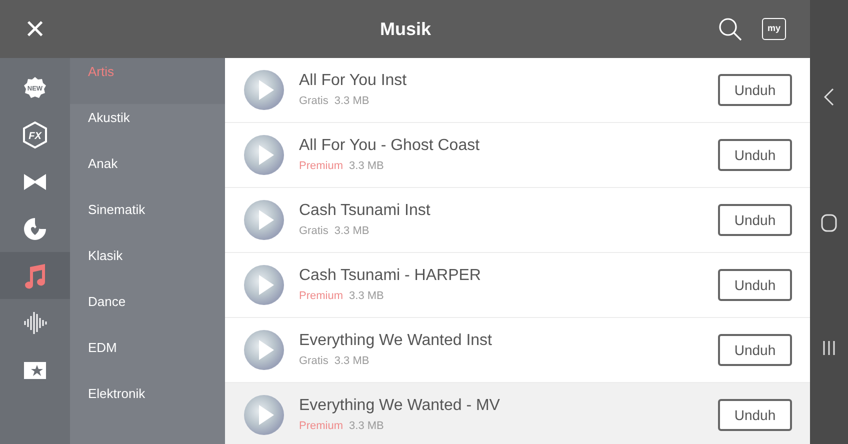 Image resolution: width=848 pixels, height=444 pixels. I want to click on track-title: All For You Inst, so click(353, 80).